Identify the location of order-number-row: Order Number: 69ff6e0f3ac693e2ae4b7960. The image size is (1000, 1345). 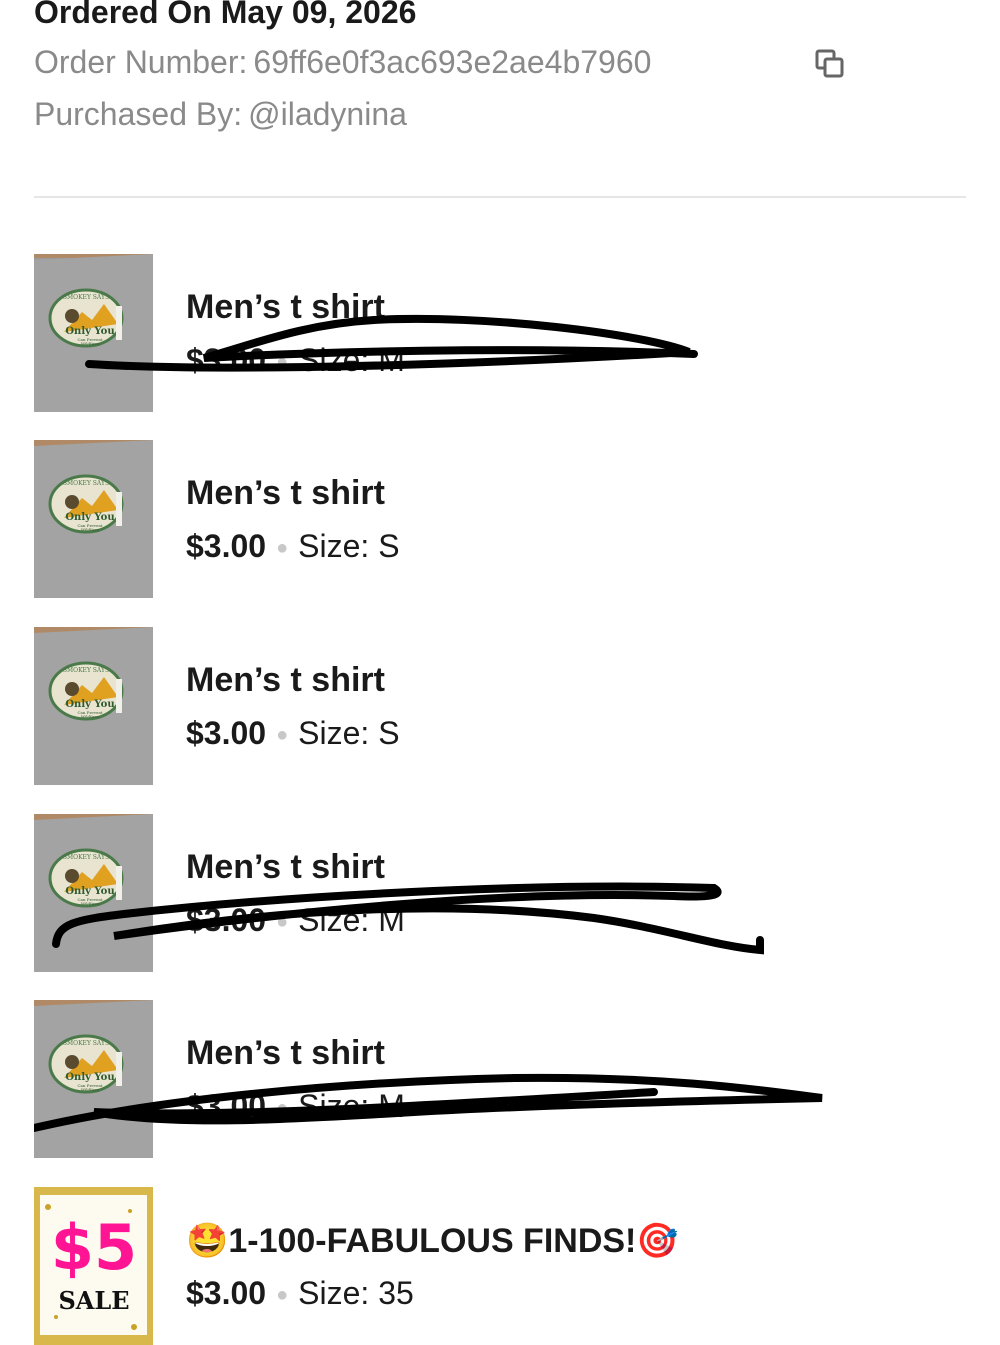
(342, 62).